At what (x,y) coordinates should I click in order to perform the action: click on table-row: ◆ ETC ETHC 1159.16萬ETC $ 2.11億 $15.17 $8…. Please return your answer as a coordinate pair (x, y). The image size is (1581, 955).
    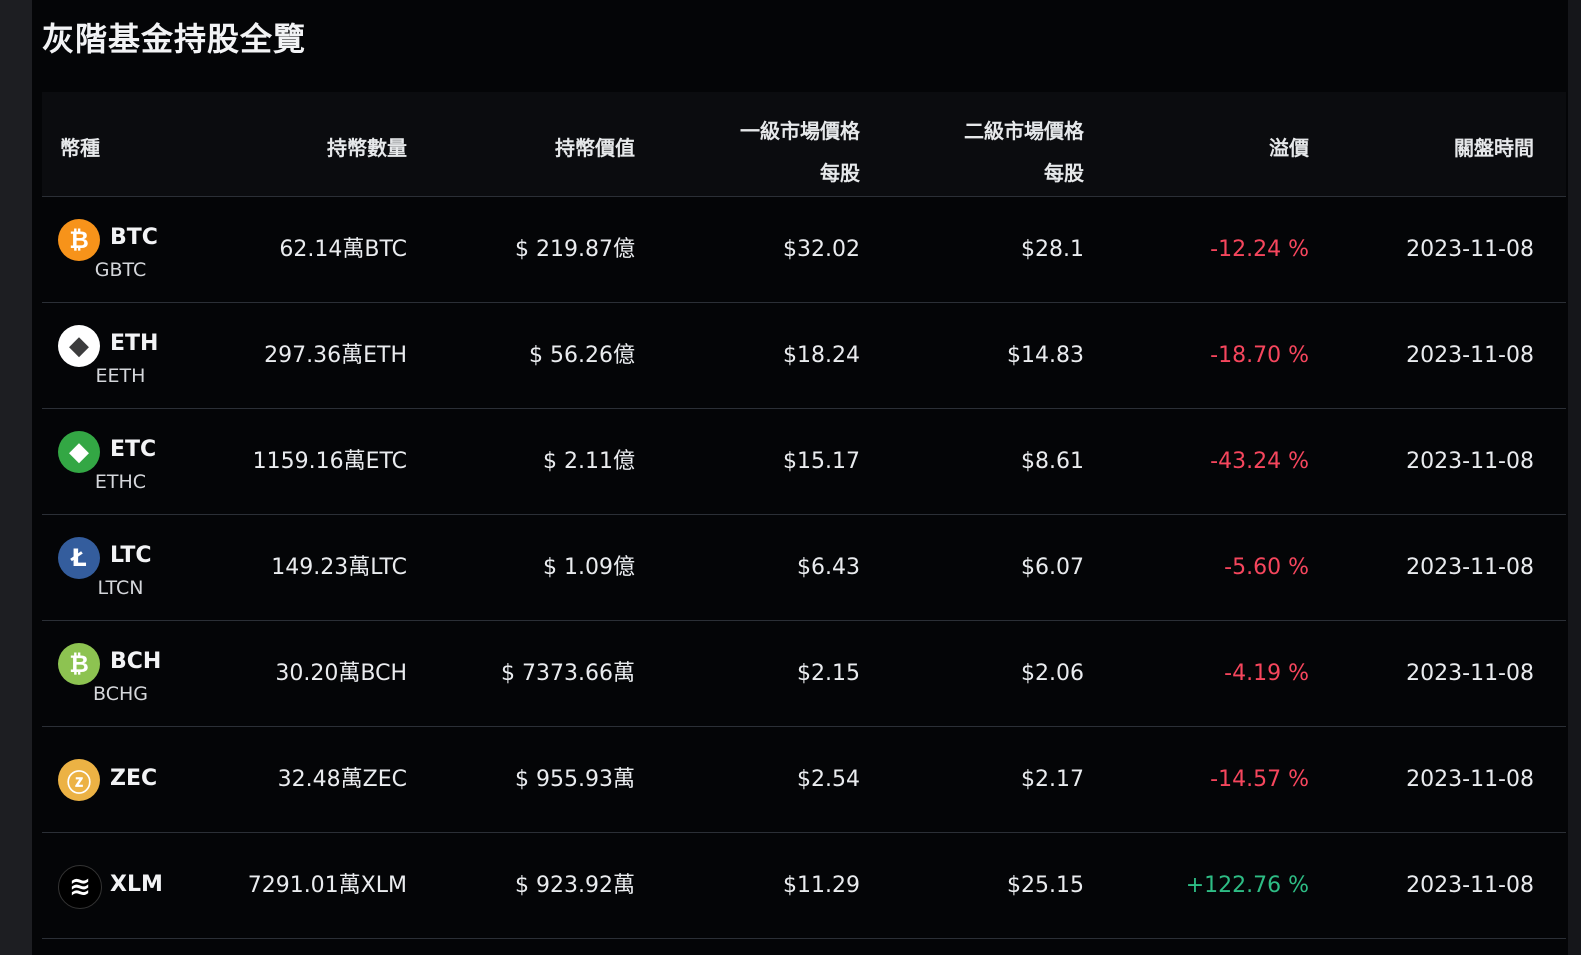
    Looking at the image, I should click on (804, 462).